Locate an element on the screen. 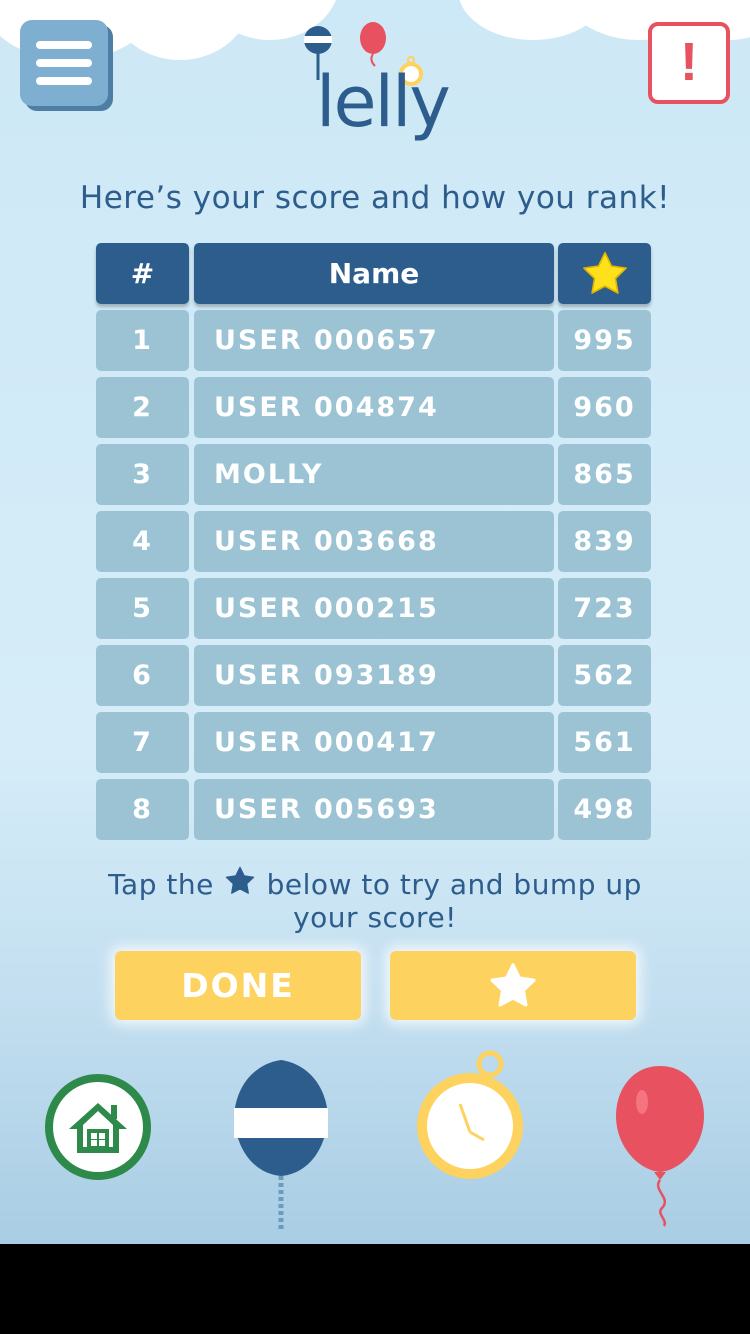 The image size is (750, 1334). table-header-row: # Name is located at coordinates (374, 276).